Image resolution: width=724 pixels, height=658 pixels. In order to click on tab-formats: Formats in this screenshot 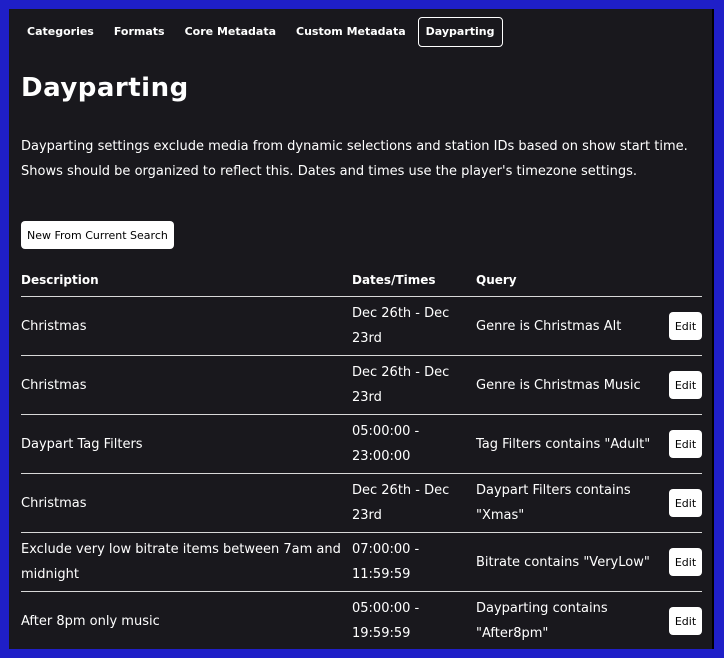, I will do `click(139, 32)`.